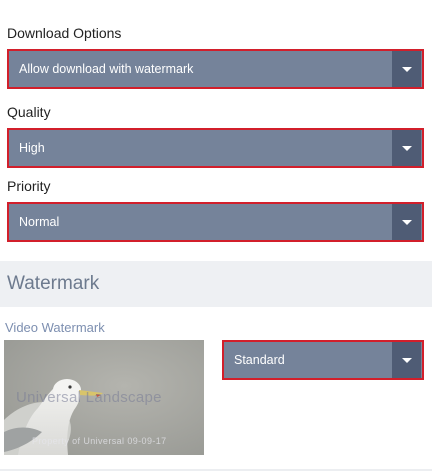 This screenshot has height=471, width=432. I want to click on quality-value: High, so click(32, 148).